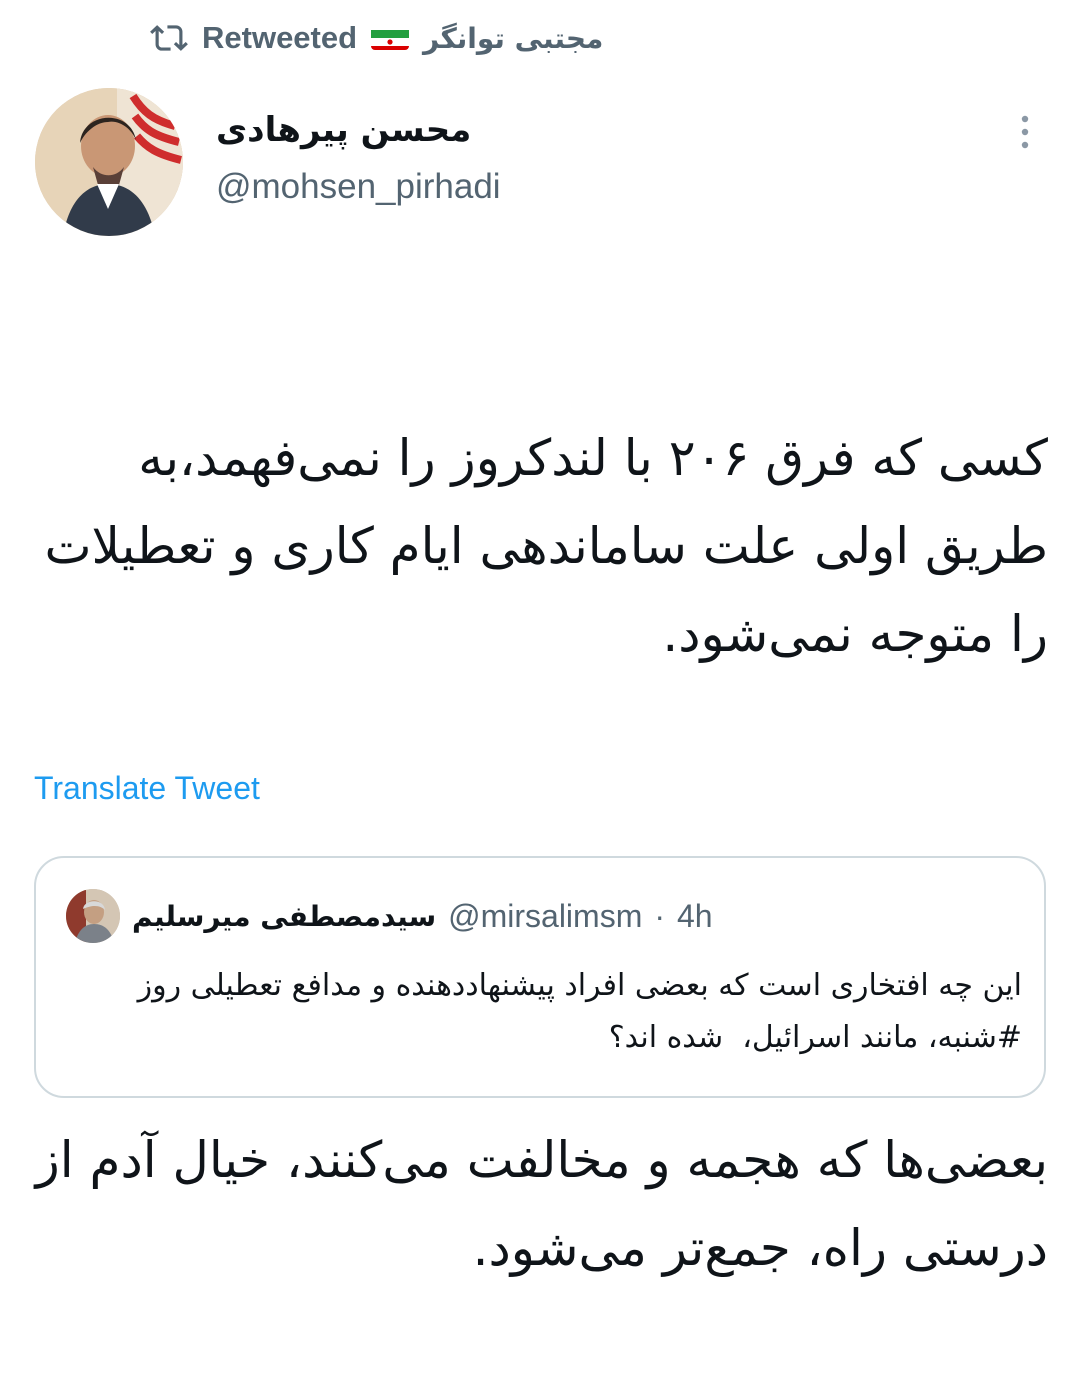  What do you see at coordinates (93, 916) in the screenshot?
I see `quoted-author-avatar` at bounding box center [93, 916].